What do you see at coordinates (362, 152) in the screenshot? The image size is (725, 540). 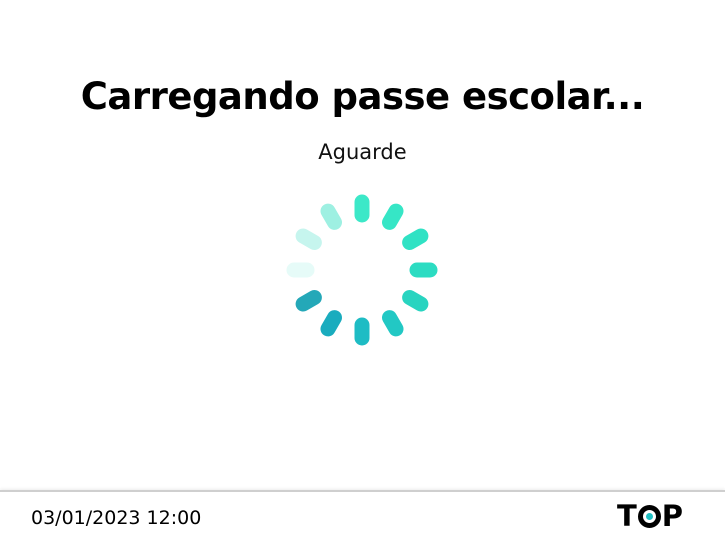 I see `loading-subtitle: Aguarde` at bounding box center [362, 152].